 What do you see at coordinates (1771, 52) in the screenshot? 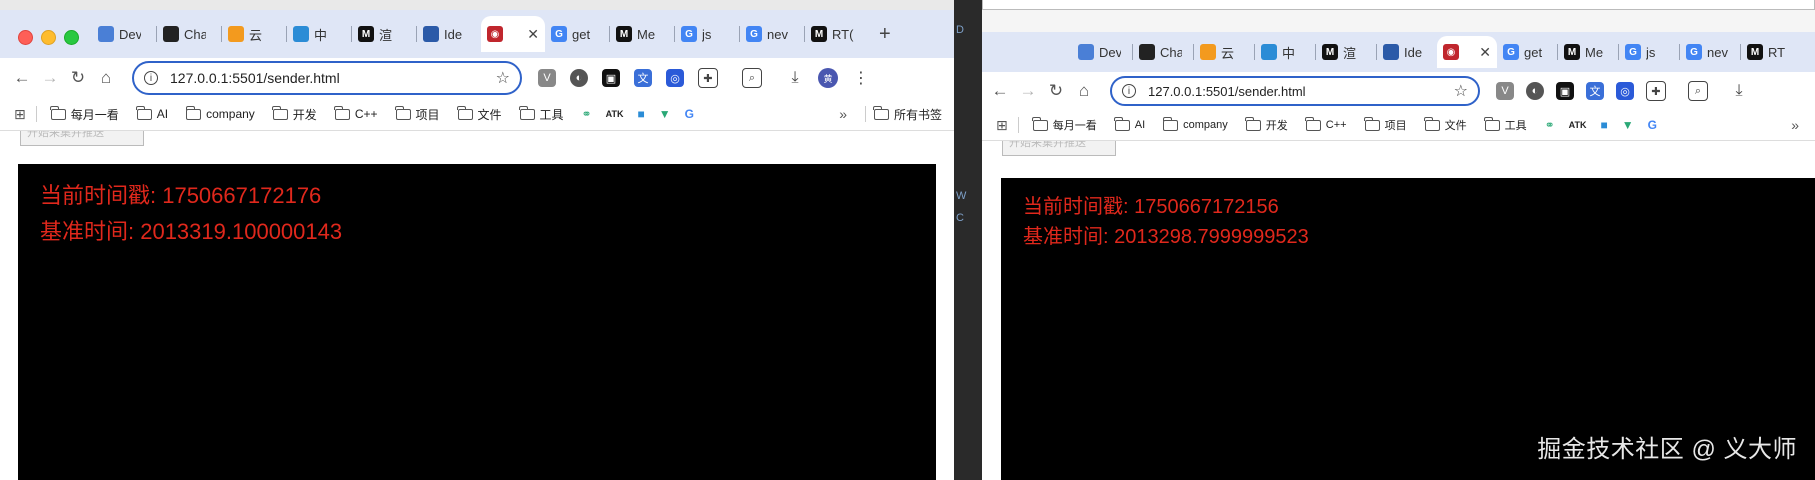
I see `browser-tab: M RT` at bounding box center [1771, 52].